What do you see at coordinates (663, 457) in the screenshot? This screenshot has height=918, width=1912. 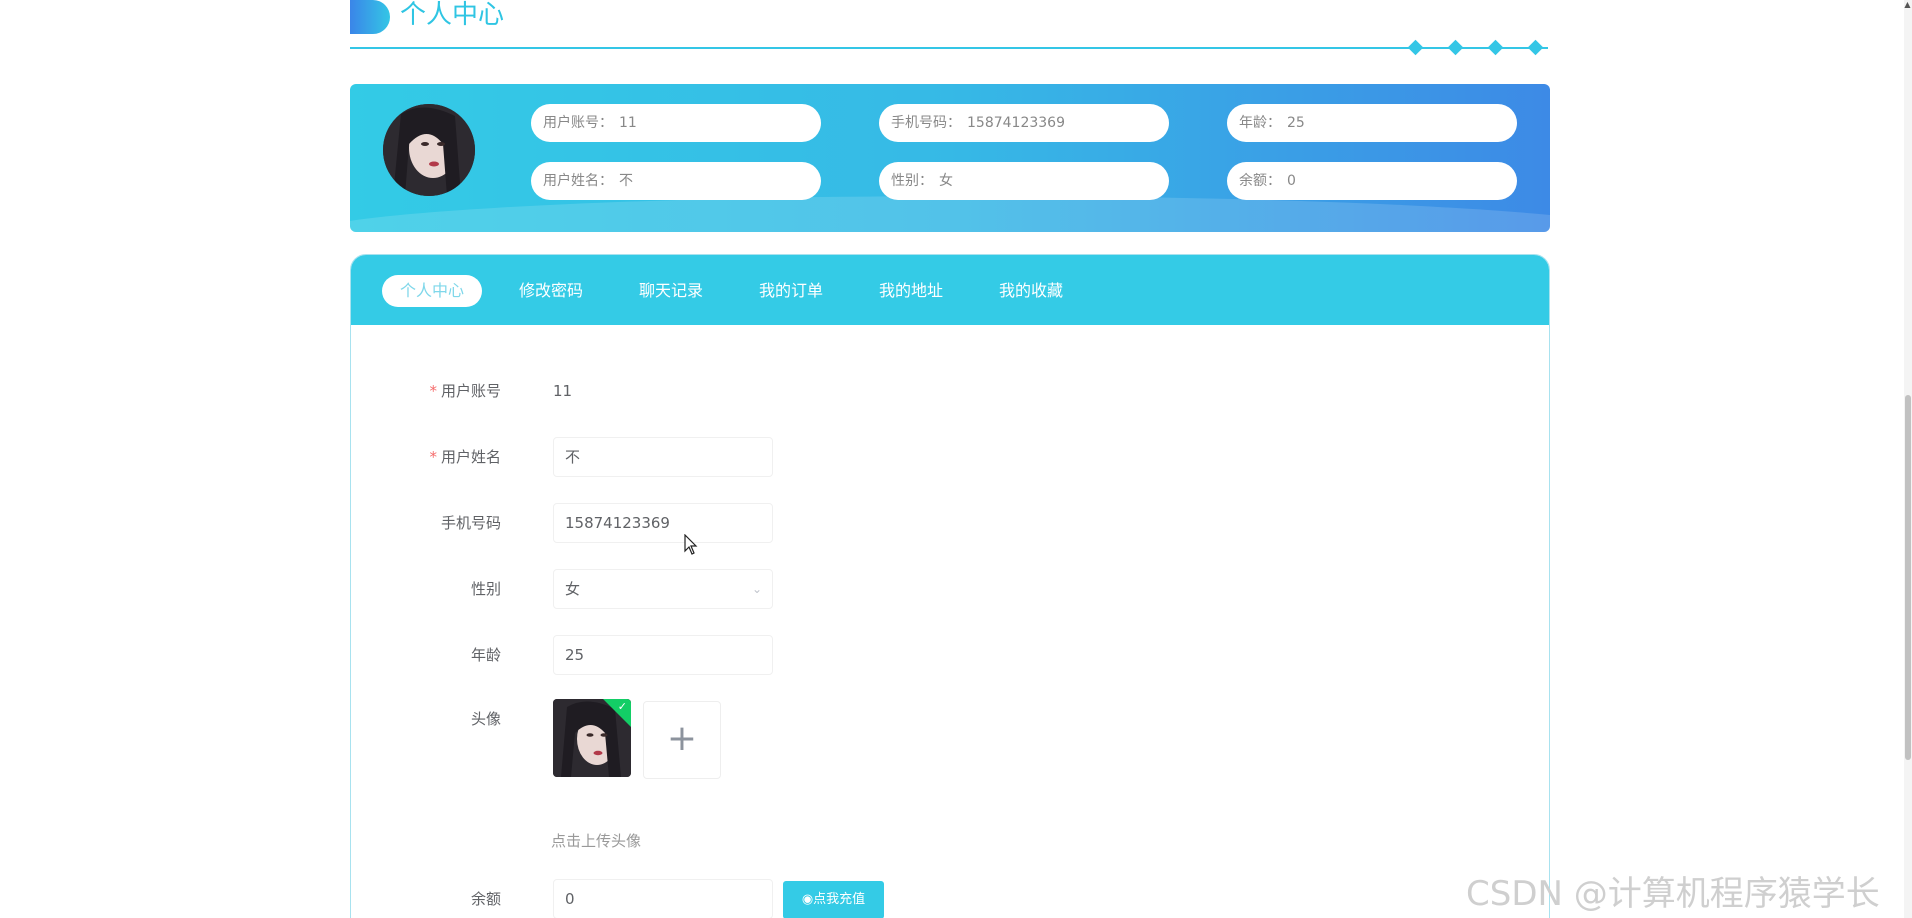 I see `name-input: 不` at bounding box center [663, 457].